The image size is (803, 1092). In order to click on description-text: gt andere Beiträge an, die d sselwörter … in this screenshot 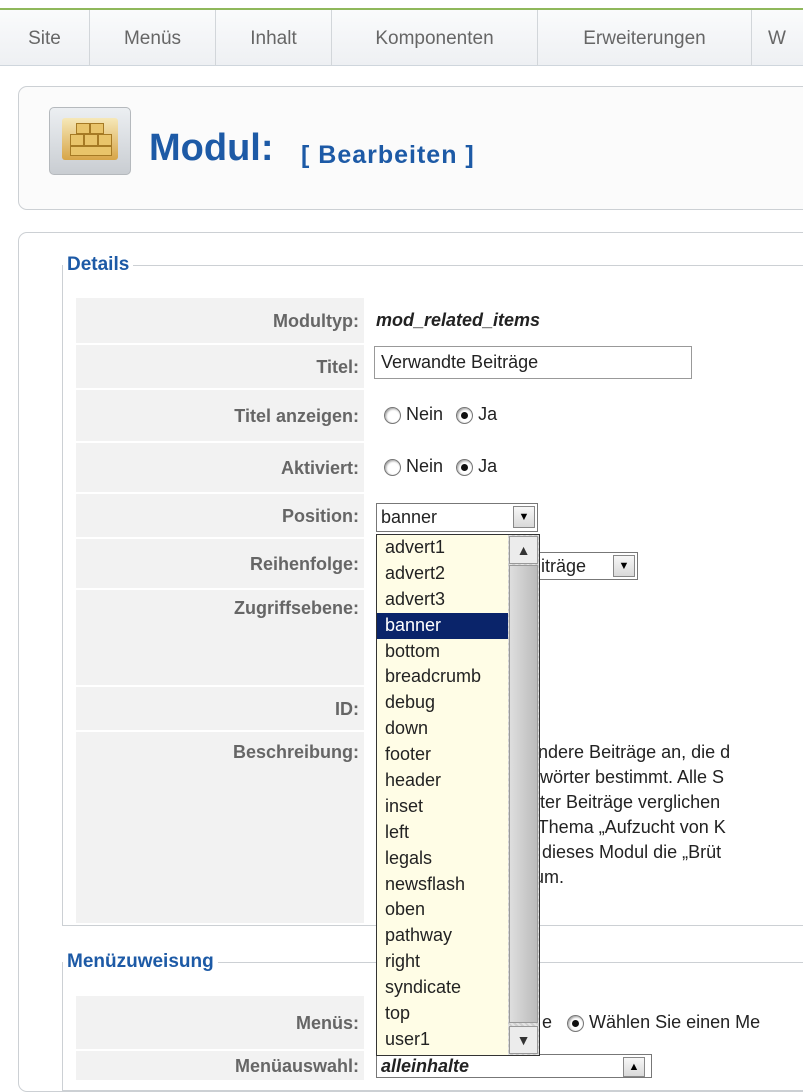, I will do `click(619, 814)`.